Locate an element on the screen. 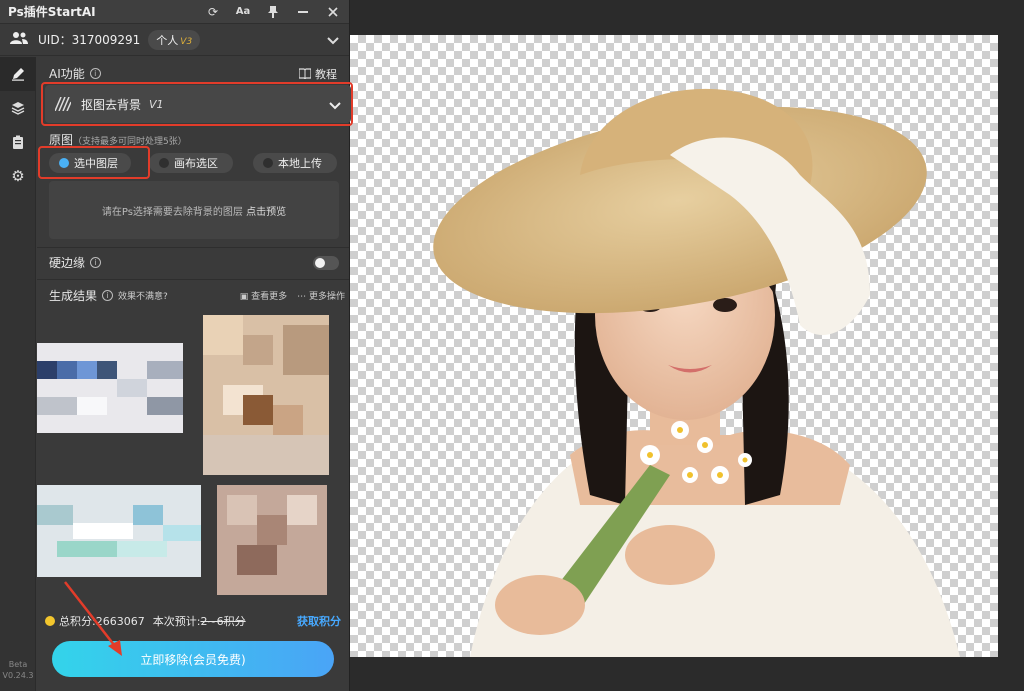 The width and height of the screenshot is (1024, 691). estimate-value: 2~6积分 is located at coordinates (223, 621).